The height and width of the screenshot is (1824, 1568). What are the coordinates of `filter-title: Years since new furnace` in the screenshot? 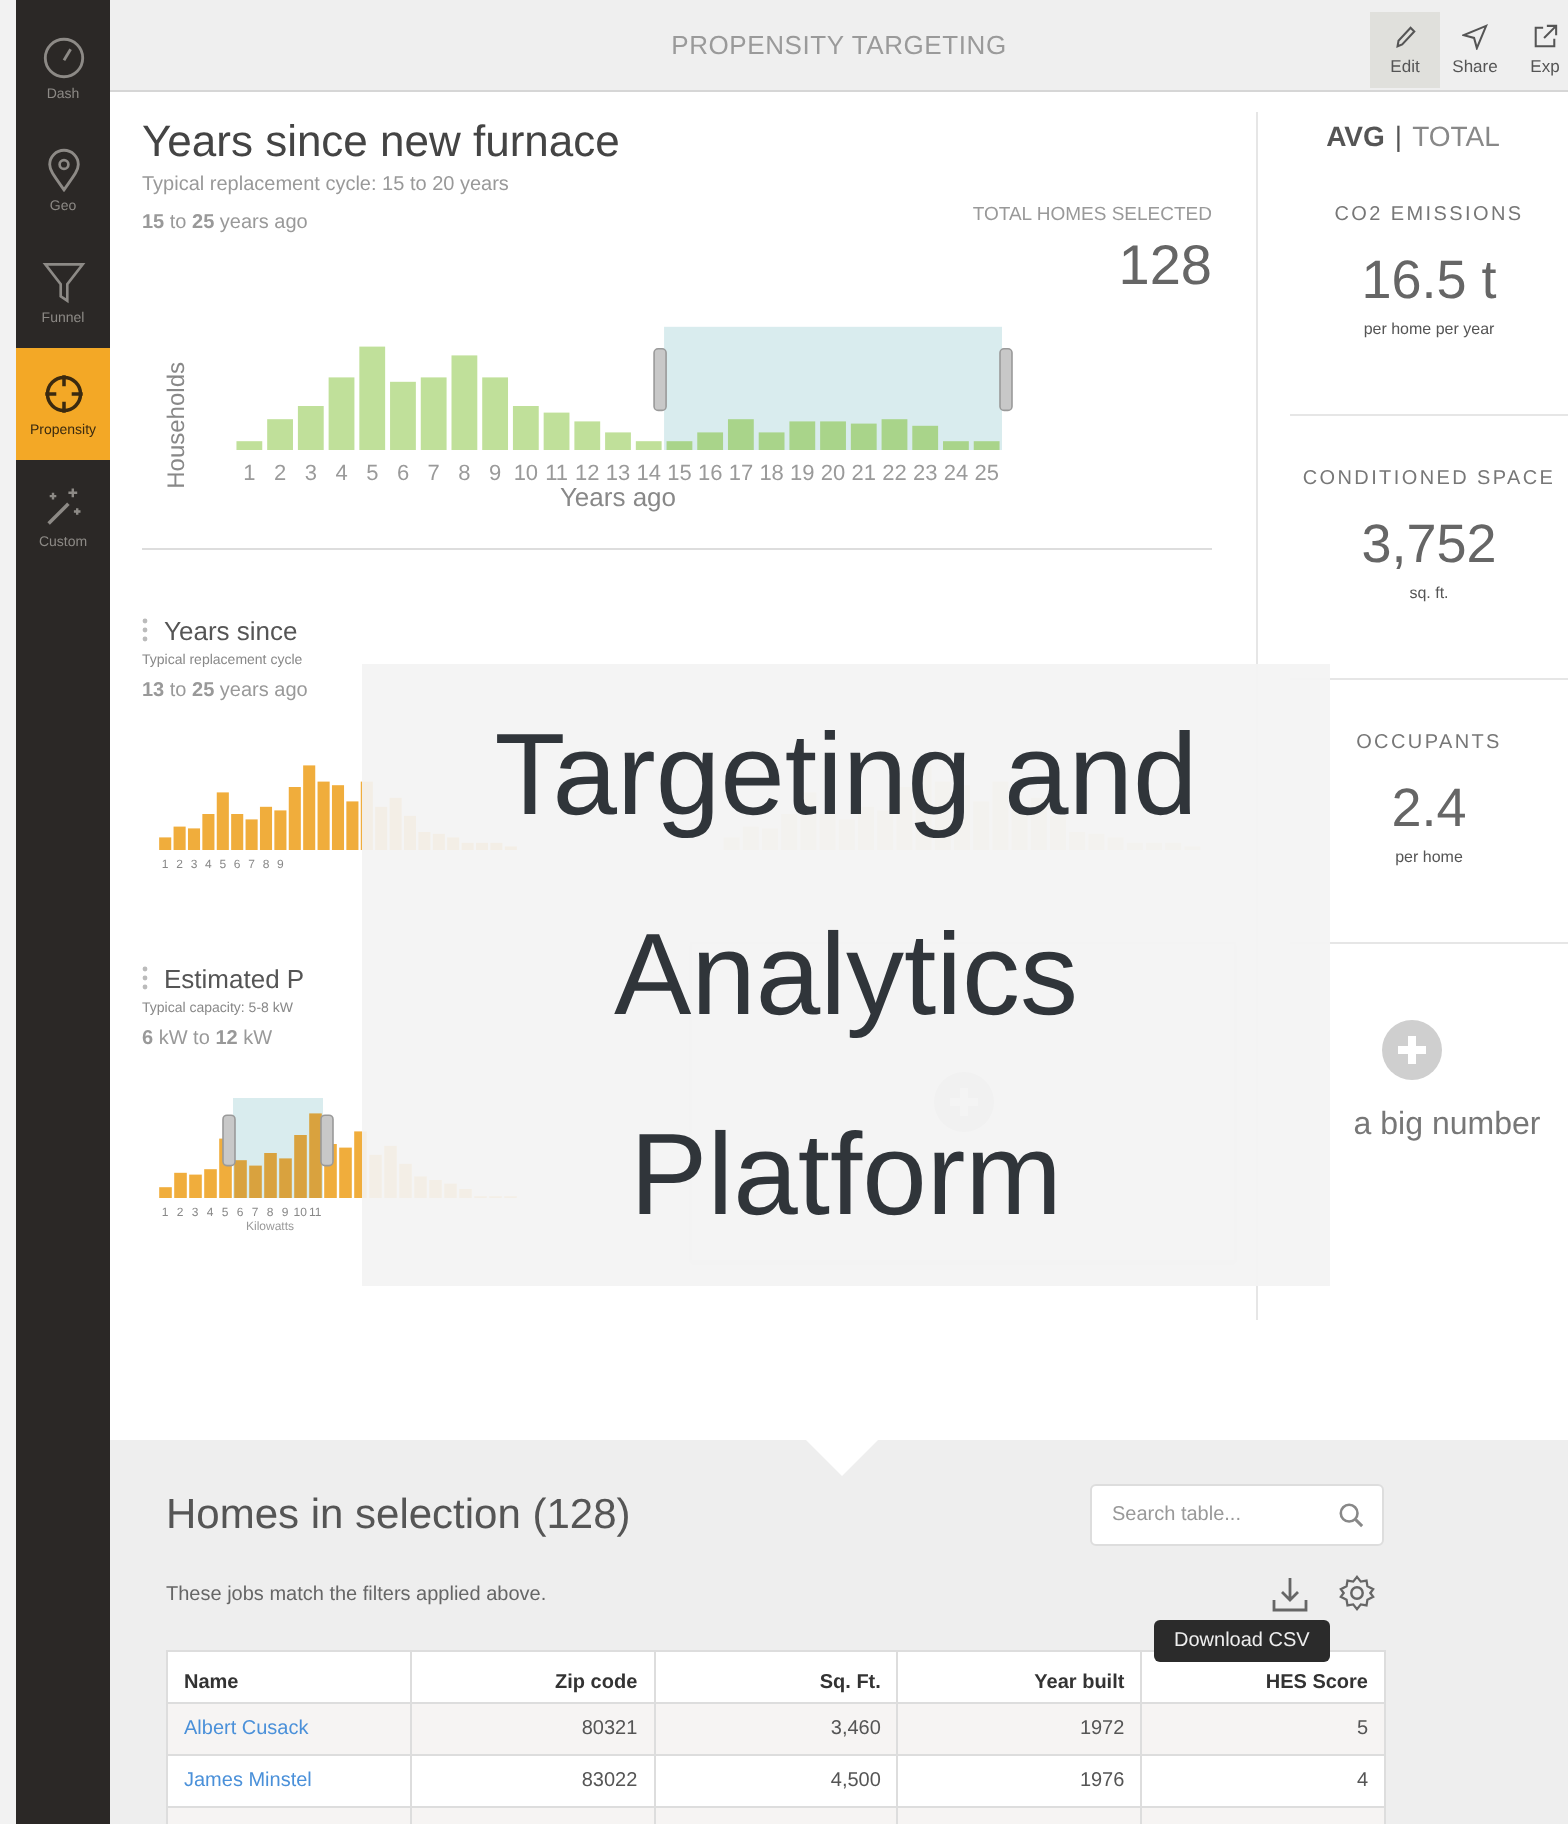 It's located at (381, 142).